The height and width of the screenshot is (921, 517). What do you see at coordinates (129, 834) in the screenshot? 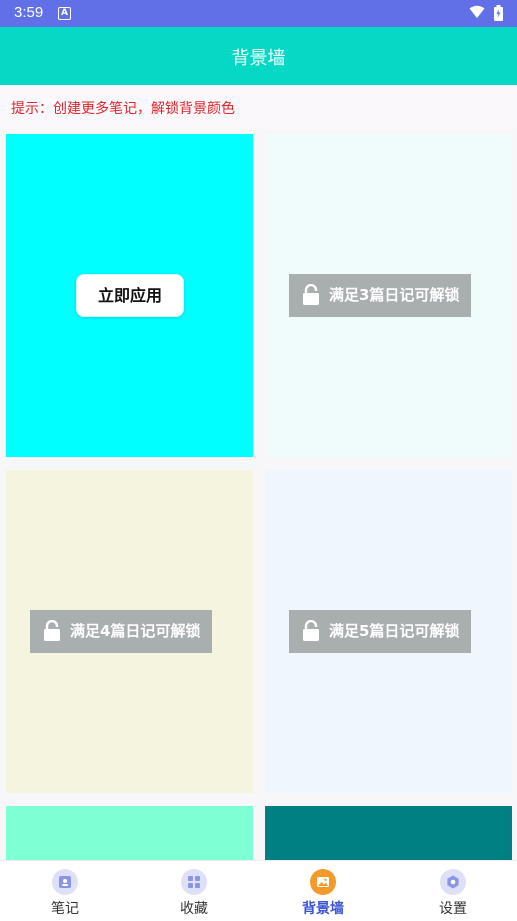
I see `background-card-aquamarine` at bounding box center [129, 834].